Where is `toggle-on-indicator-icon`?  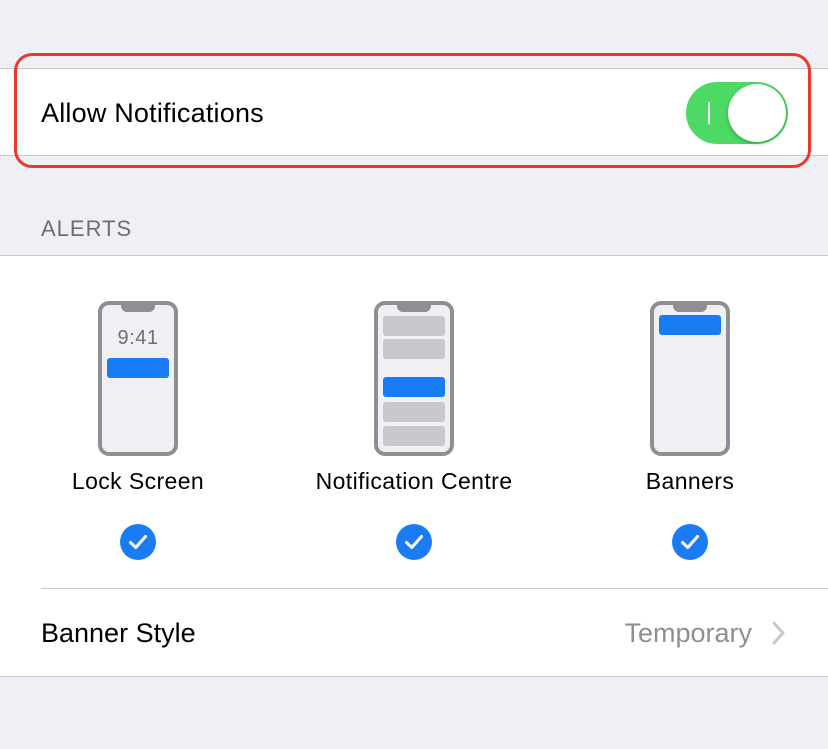 toggle-on-indicator-icon is located at coordinates (709, 113).